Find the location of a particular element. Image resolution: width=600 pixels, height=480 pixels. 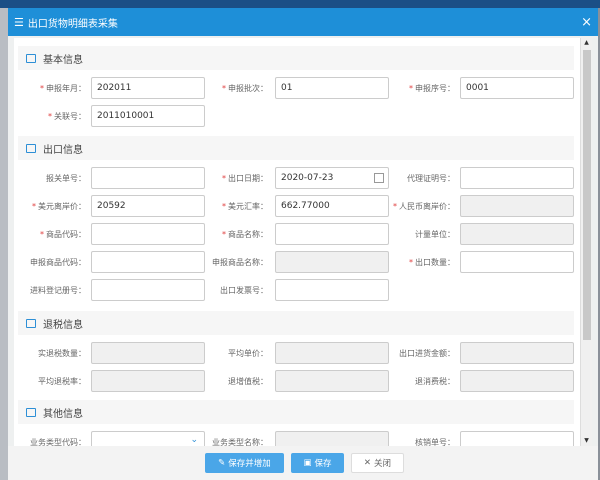

agency-cert-label: 代理证明号： is located at coordinates (431, 178).